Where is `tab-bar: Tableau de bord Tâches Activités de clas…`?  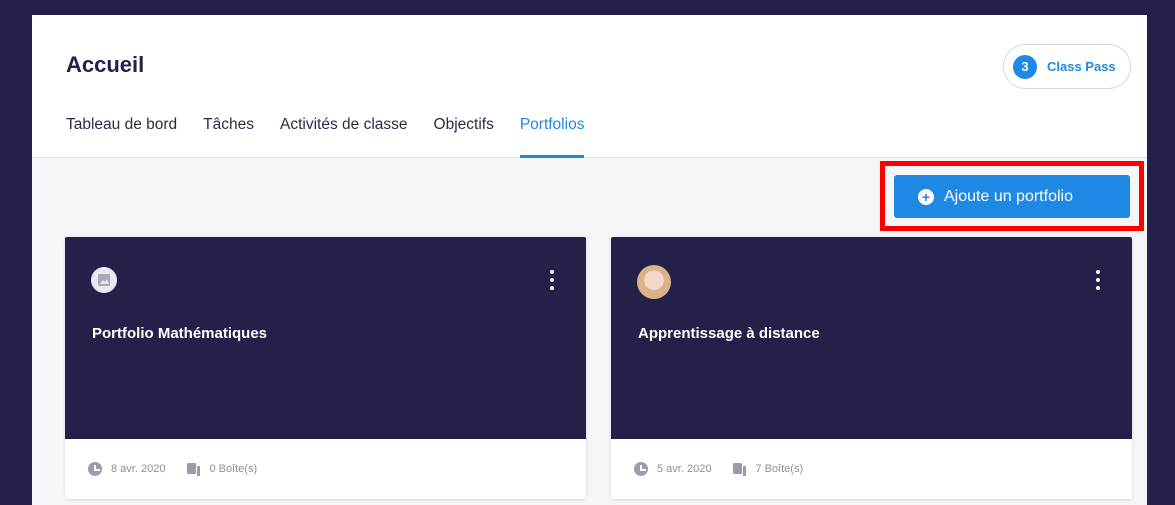
tab-bar: Tableau de bord Tâches Activités de clas… is located at coordinates (338, 137).